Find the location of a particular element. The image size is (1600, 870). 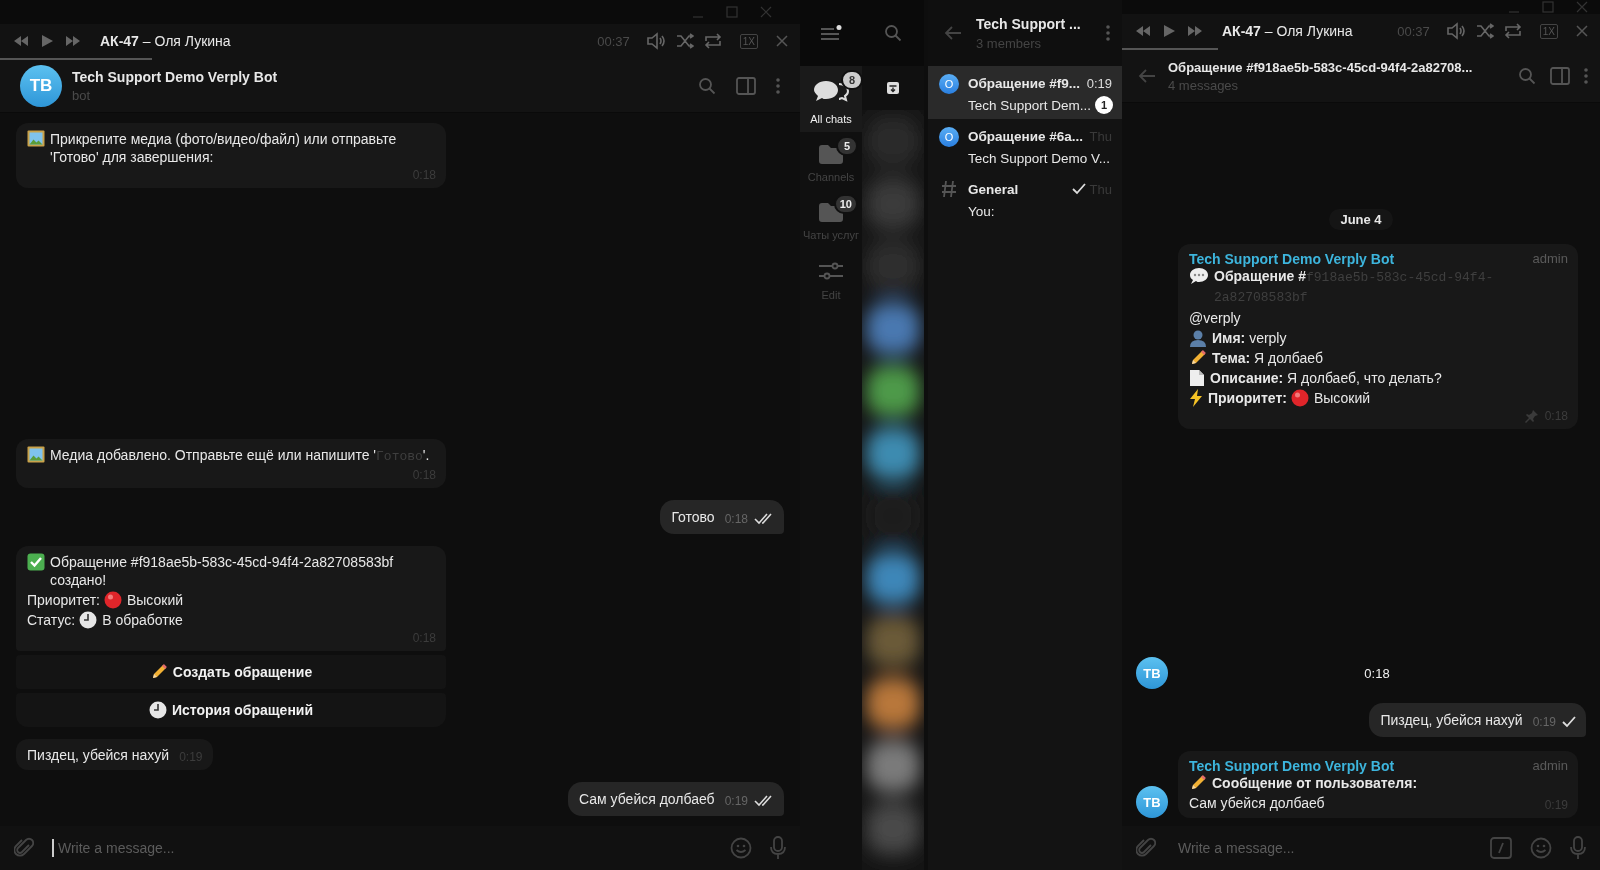

message-text: Тема: Я долбаеб is located at coordinates (1267, 358).